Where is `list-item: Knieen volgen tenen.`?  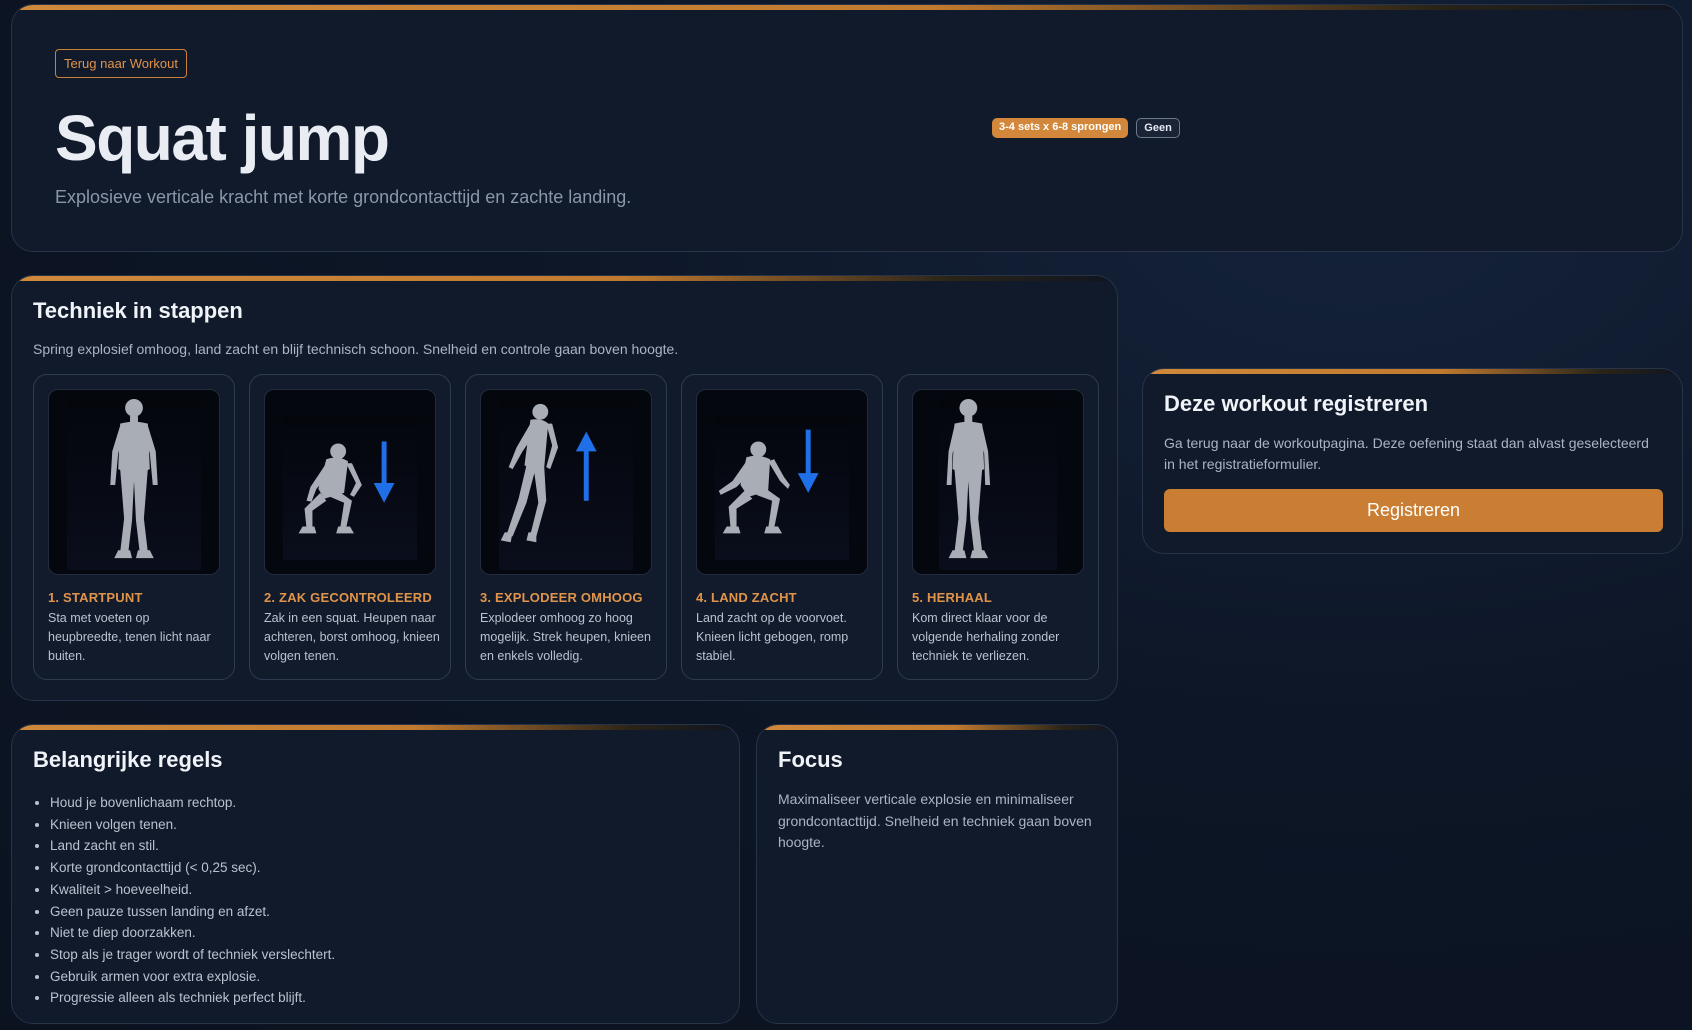
list-item: Knieen volgen tenen. is located at coordinates (192, 825).